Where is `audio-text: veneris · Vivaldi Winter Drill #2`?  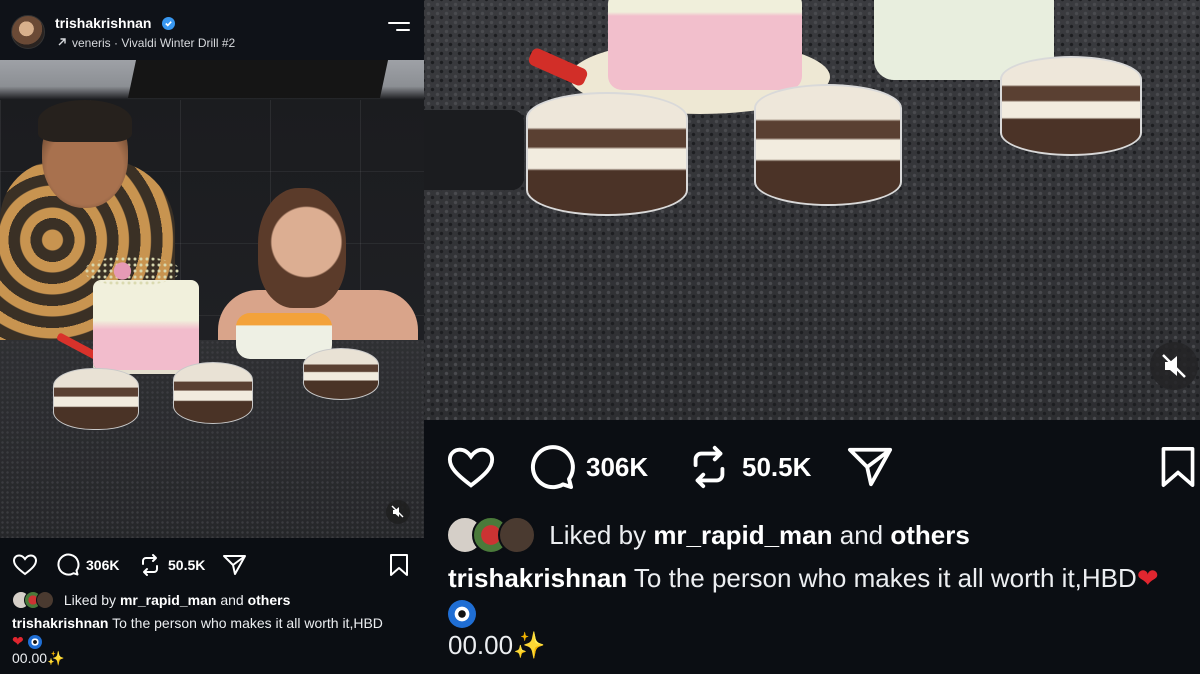
audio-text: veneris · Vivaldi Winter Drill #2 is located at coordinates (154, 43).